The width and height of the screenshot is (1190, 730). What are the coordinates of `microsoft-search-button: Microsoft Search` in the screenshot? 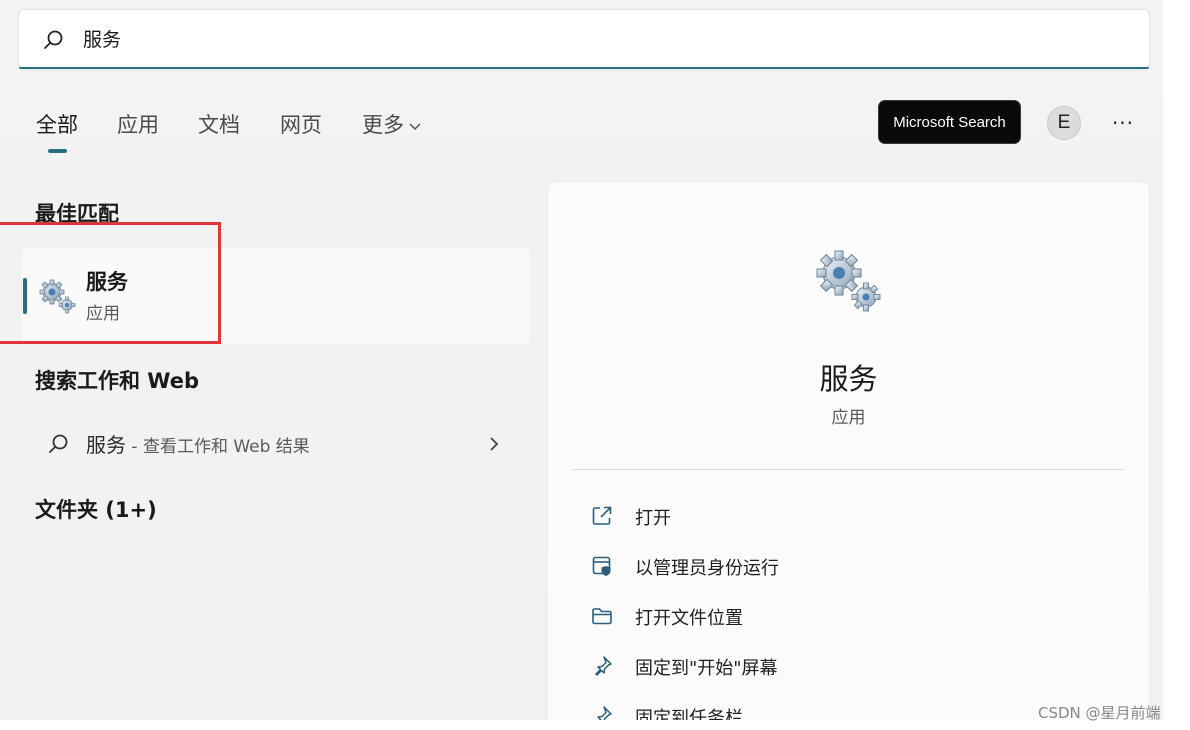 It's located at (949, 122).